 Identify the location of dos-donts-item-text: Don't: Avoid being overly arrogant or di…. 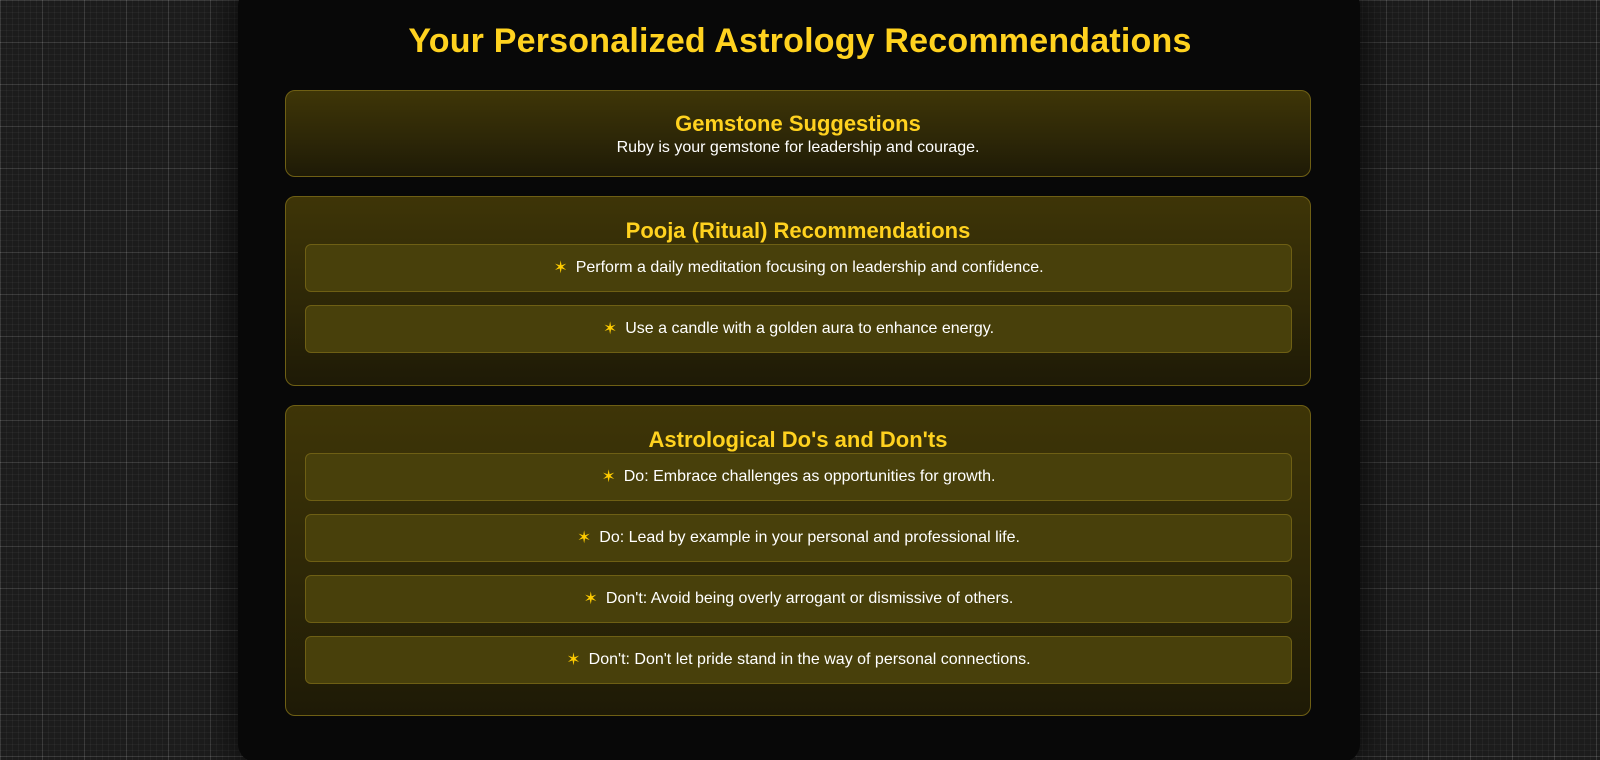
(809, 598).